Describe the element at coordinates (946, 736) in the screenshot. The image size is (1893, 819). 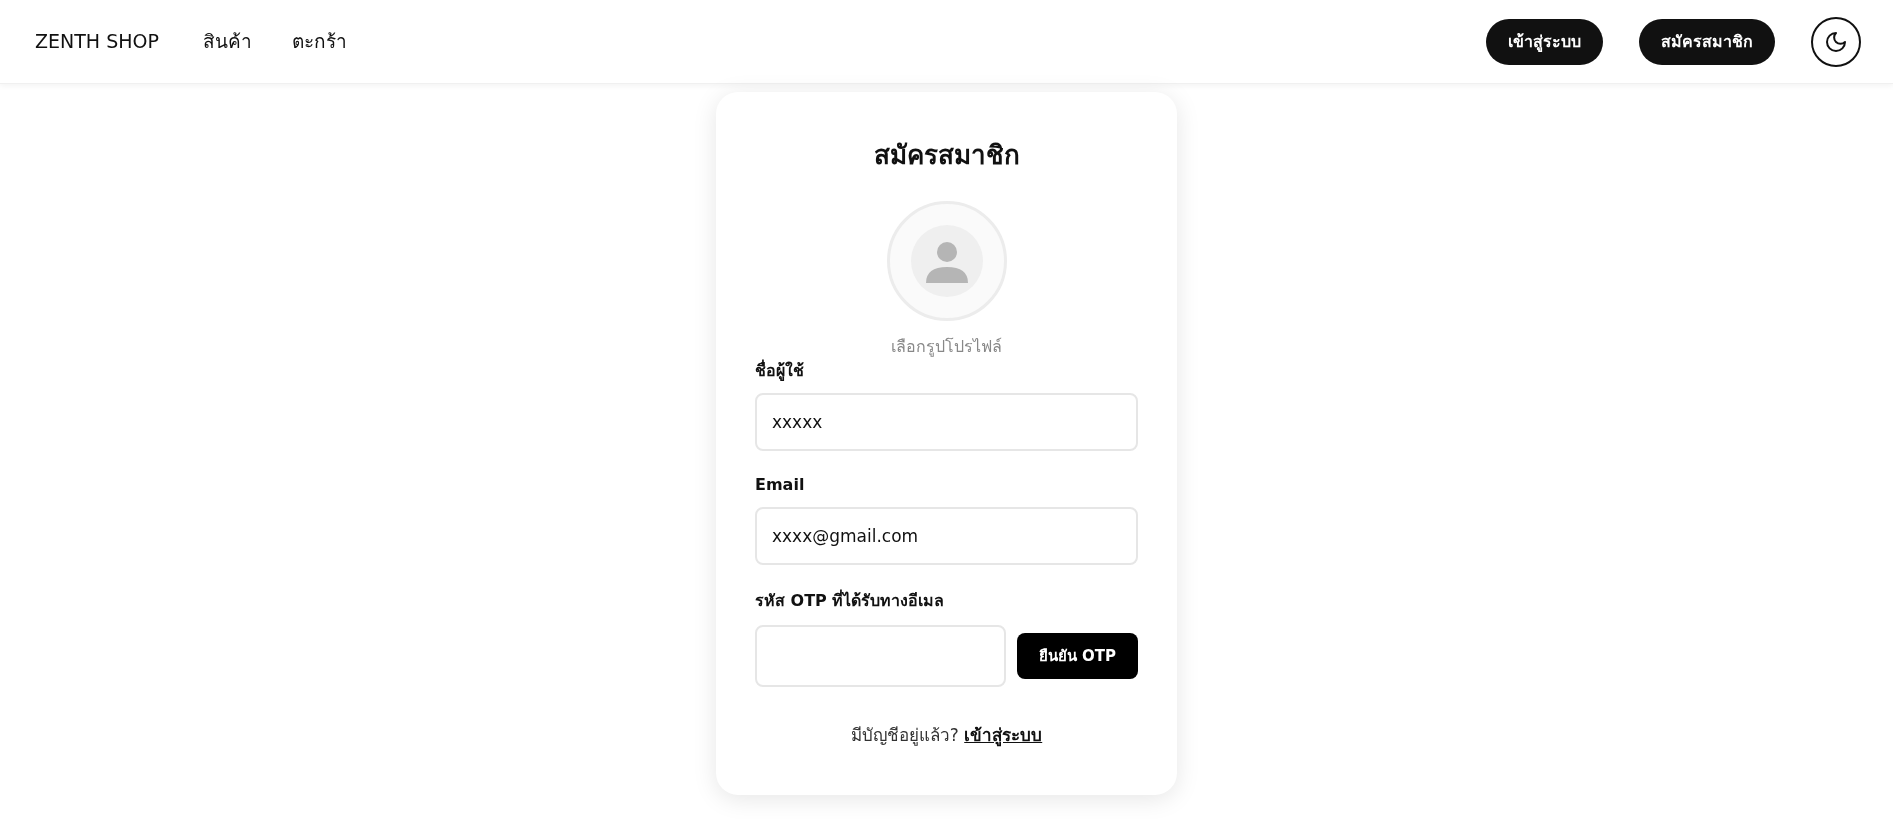
I see `login-prompt: มีบัญชีอยู่แล้ว? เข้าสู่ระบบ` at that location.